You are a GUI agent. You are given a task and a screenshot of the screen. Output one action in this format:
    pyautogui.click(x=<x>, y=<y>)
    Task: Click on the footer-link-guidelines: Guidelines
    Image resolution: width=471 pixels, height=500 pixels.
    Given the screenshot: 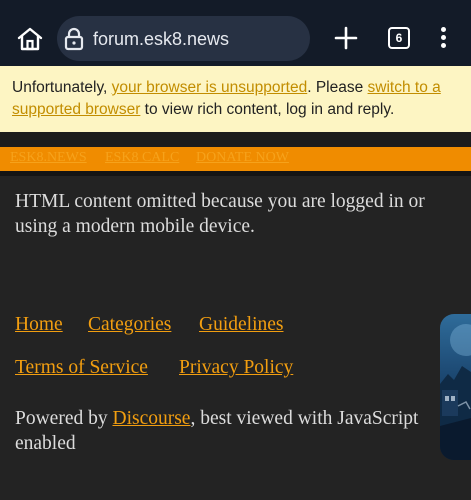 What is the action you would take?
    pyautogui.click(x=241, y=324)
    